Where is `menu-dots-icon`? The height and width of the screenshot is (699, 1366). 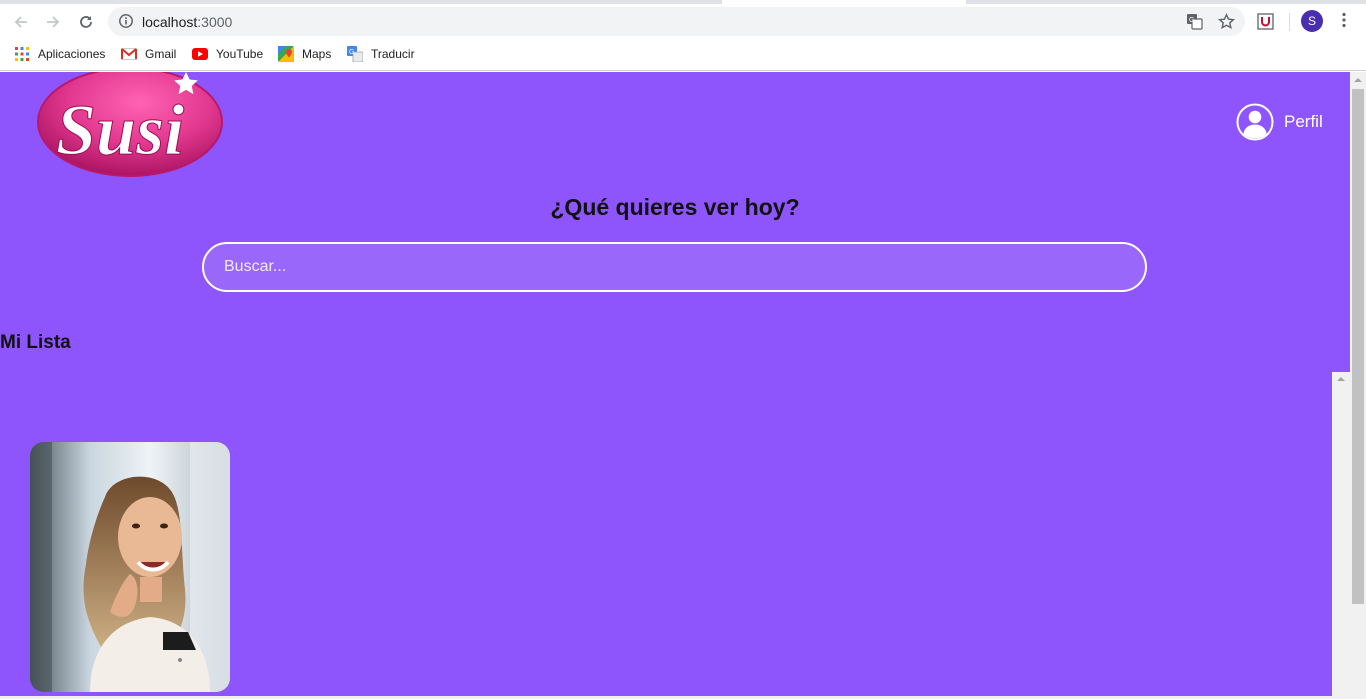
menu-dots-icon is located at coordinates (1344, 20).